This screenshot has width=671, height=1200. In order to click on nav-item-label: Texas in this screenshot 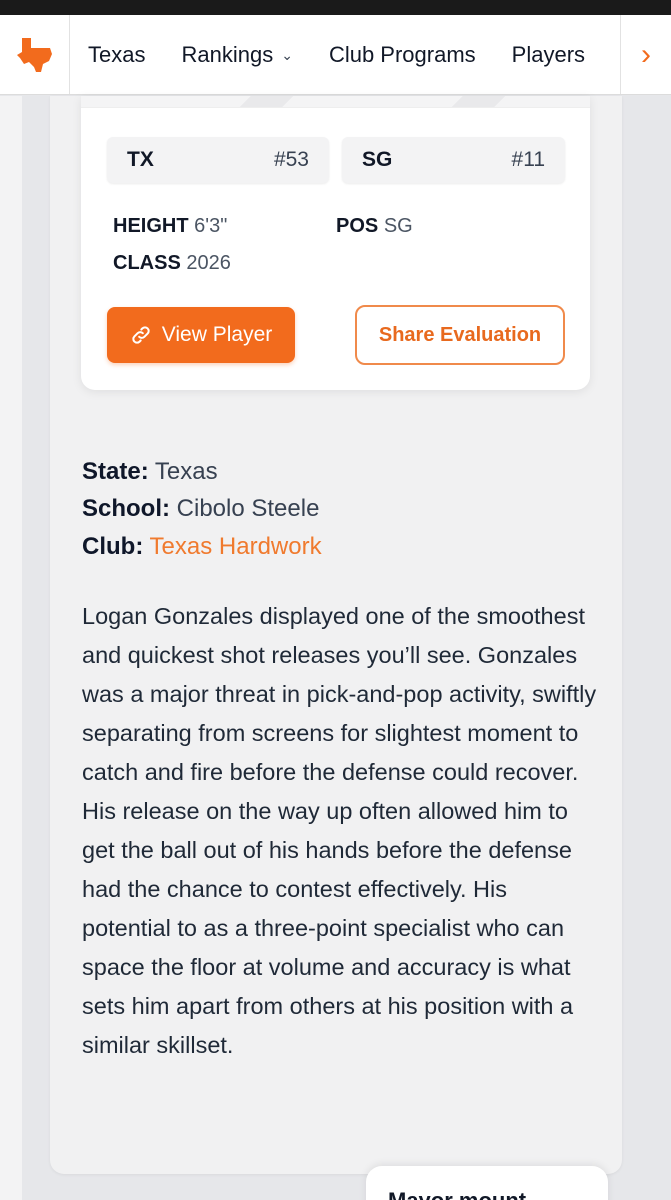, I will do `click(117, 54)`.